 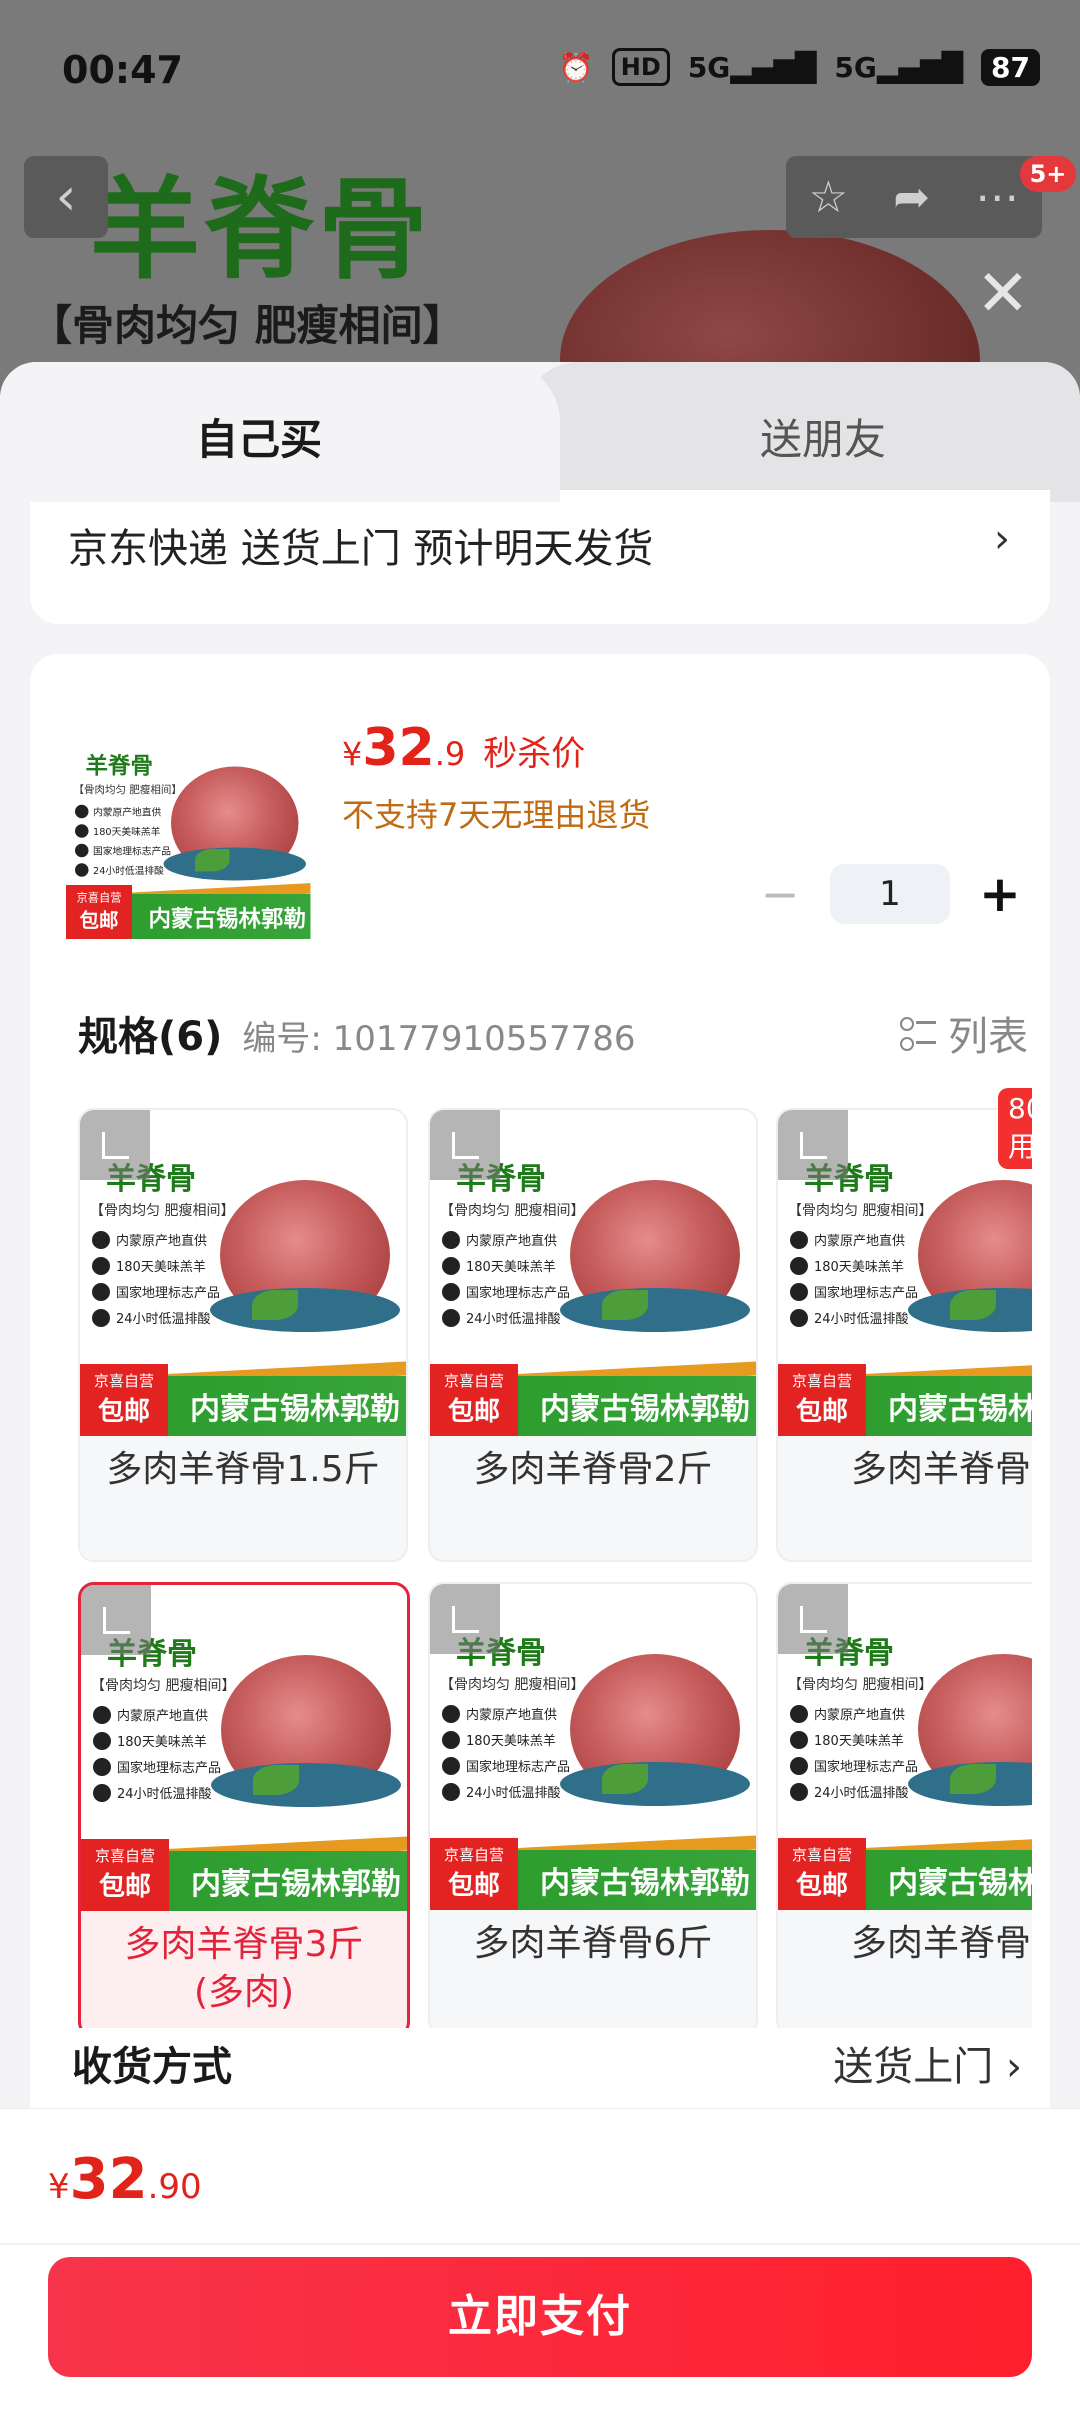 I want to click on more-icon: ⋯, so click(x=997, y=197).